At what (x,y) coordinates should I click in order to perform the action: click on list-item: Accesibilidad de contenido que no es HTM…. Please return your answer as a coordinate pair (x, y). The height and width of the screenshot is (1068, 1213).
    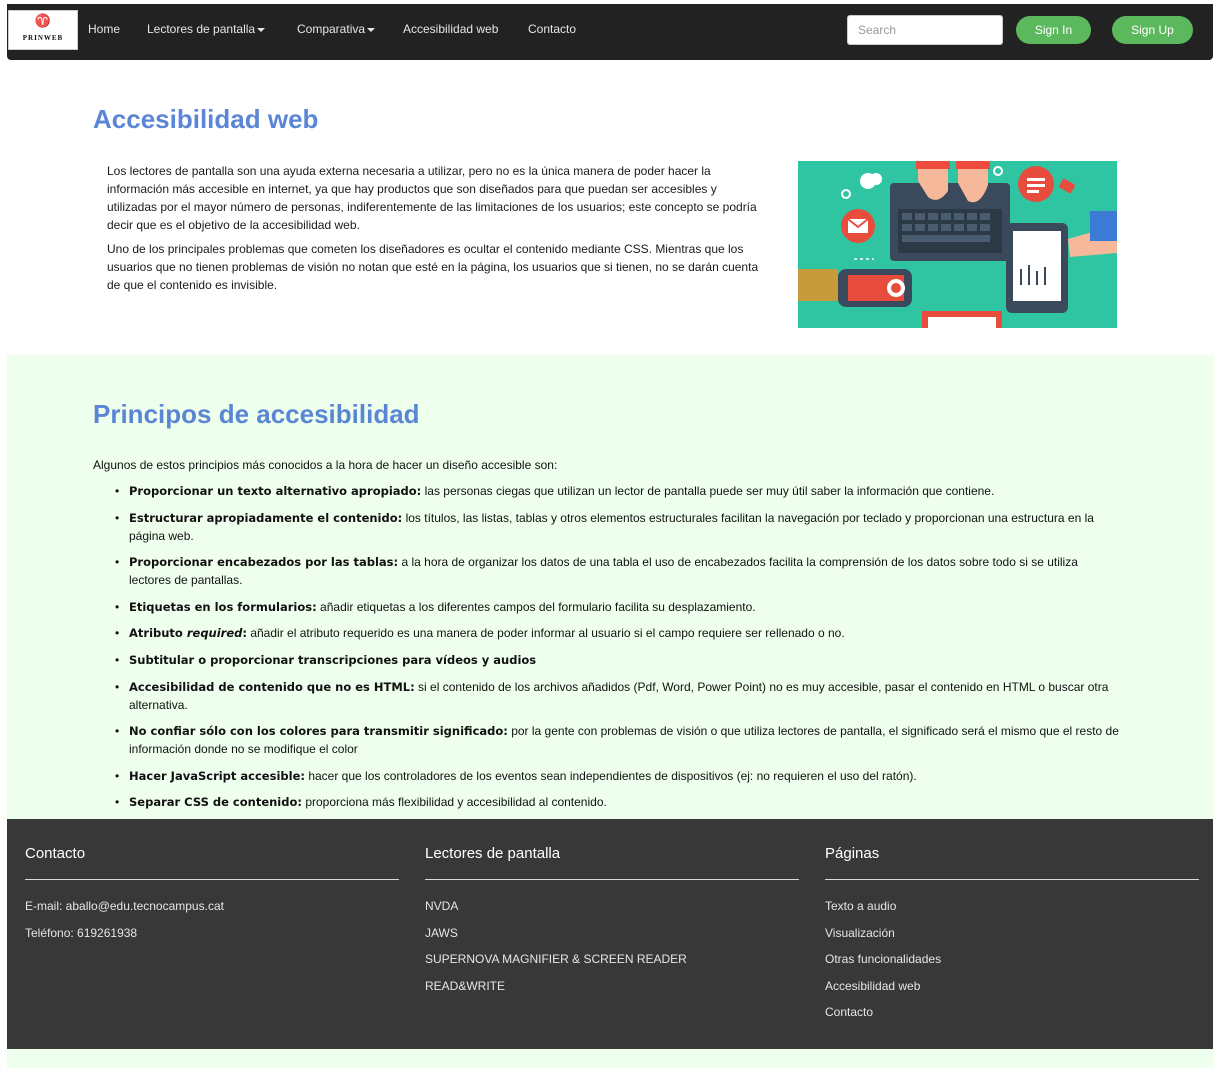
    Looking at the image, I should click on (608, 696).